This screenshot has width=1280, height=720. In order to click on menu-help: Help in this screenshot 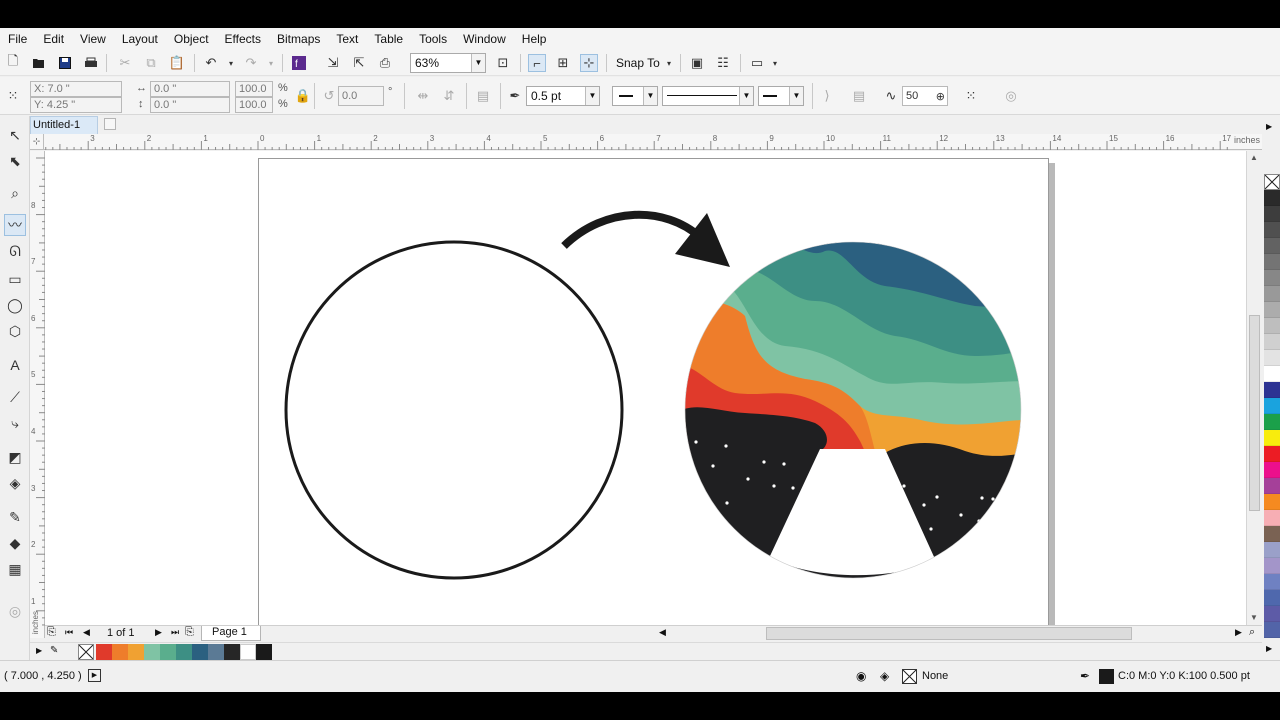, I will do `click(534, 39)`.